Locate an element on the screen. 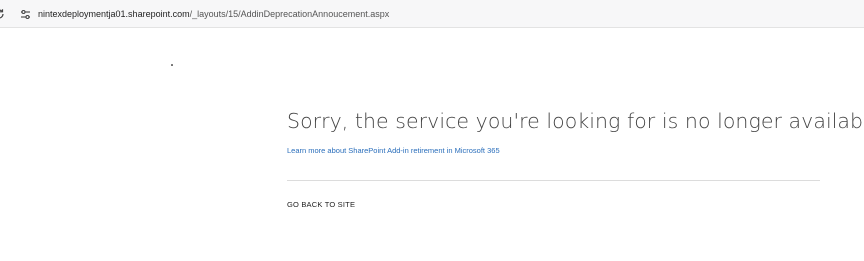 This screenshot has width=864, height=261. reload-icon is located at coordinates (2, 14).